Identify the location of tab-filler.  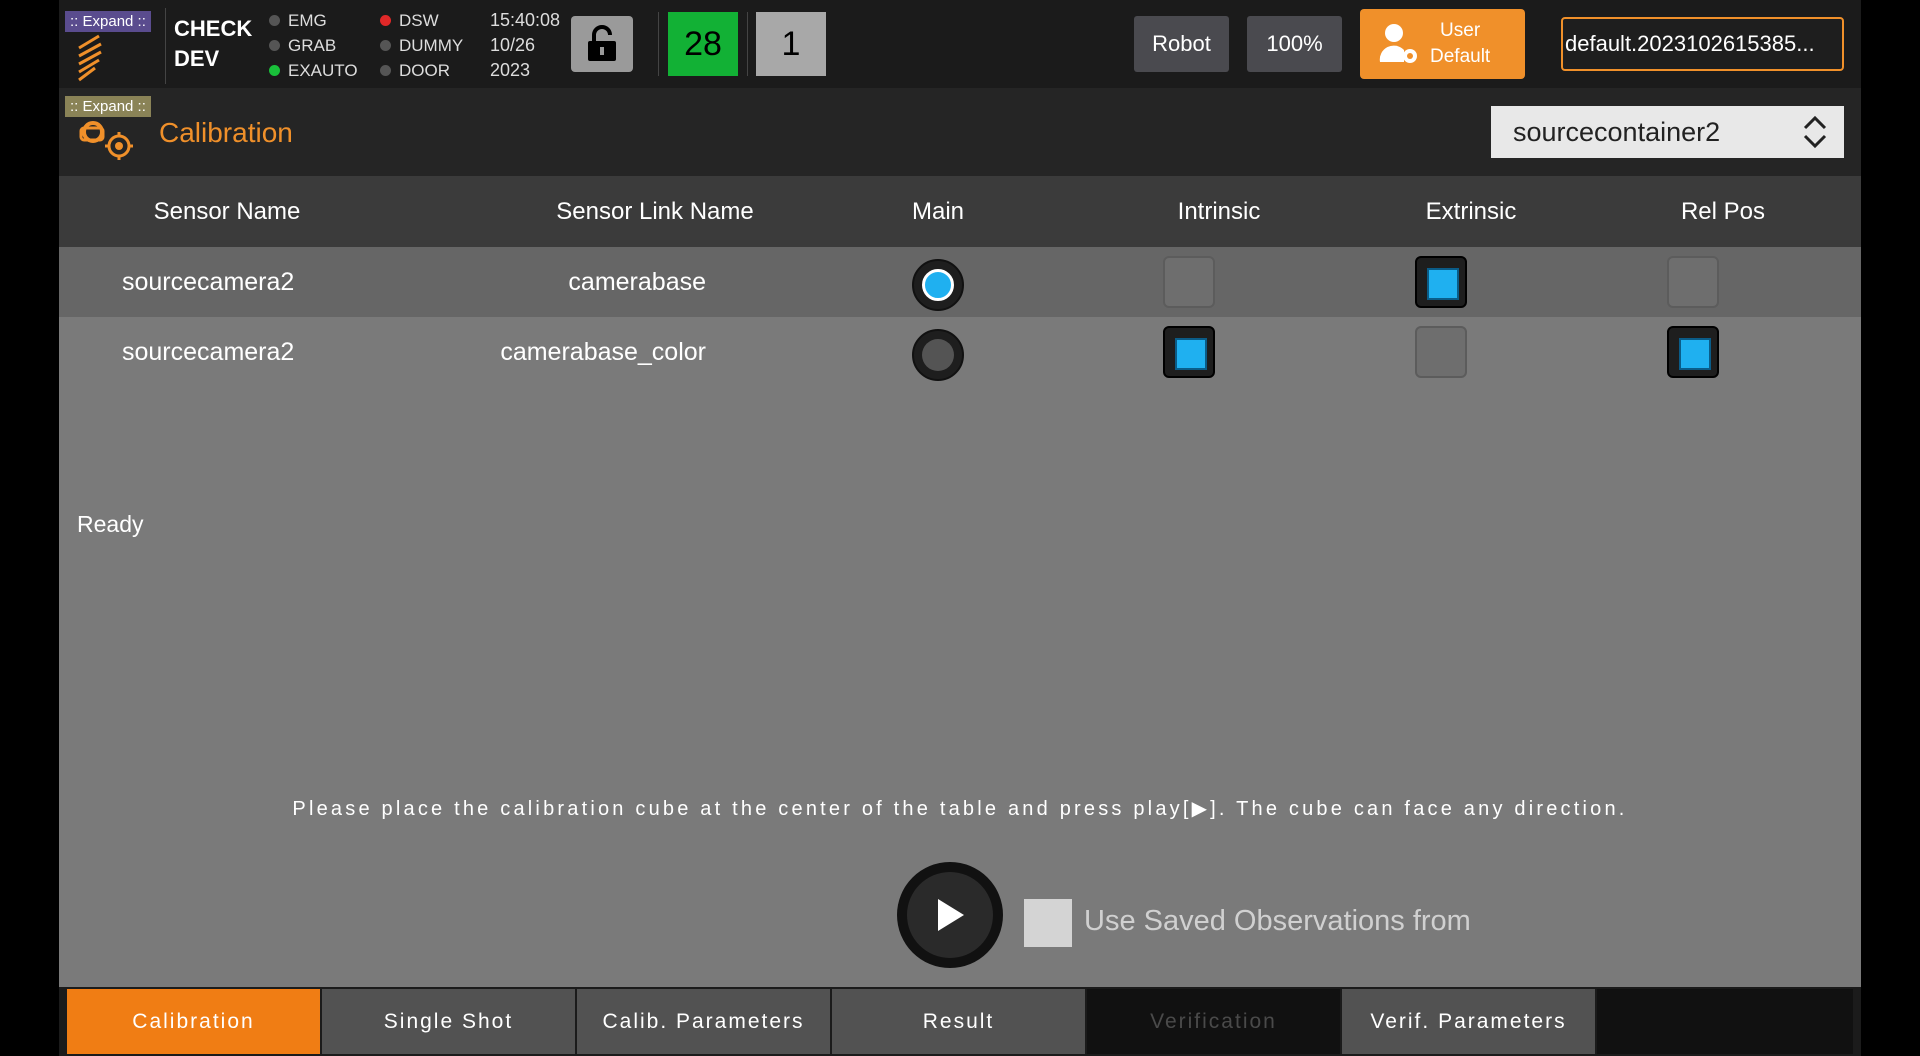
(1725, 1021).